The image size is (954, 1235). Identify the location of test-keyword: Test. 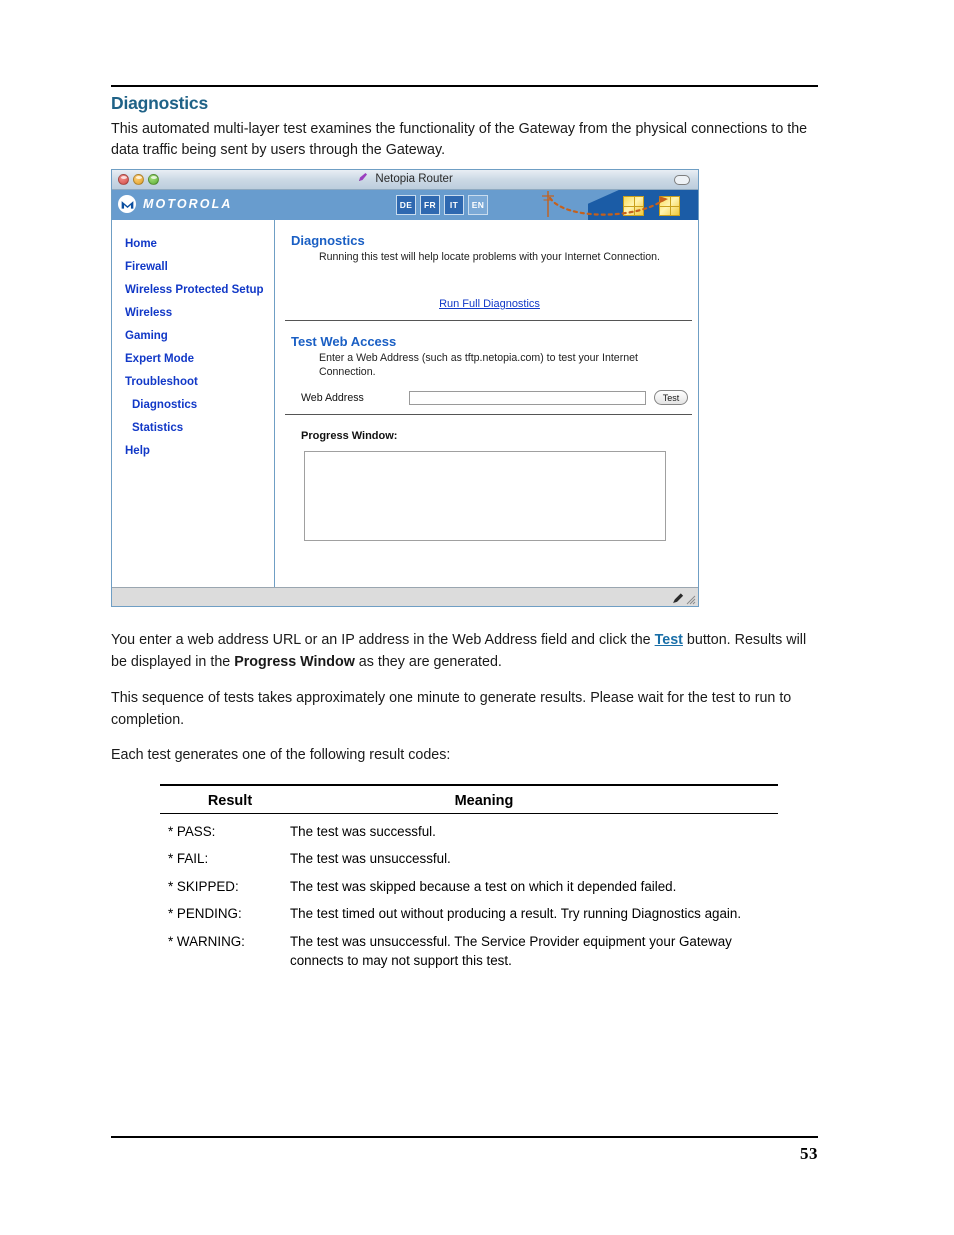
(668, 640).